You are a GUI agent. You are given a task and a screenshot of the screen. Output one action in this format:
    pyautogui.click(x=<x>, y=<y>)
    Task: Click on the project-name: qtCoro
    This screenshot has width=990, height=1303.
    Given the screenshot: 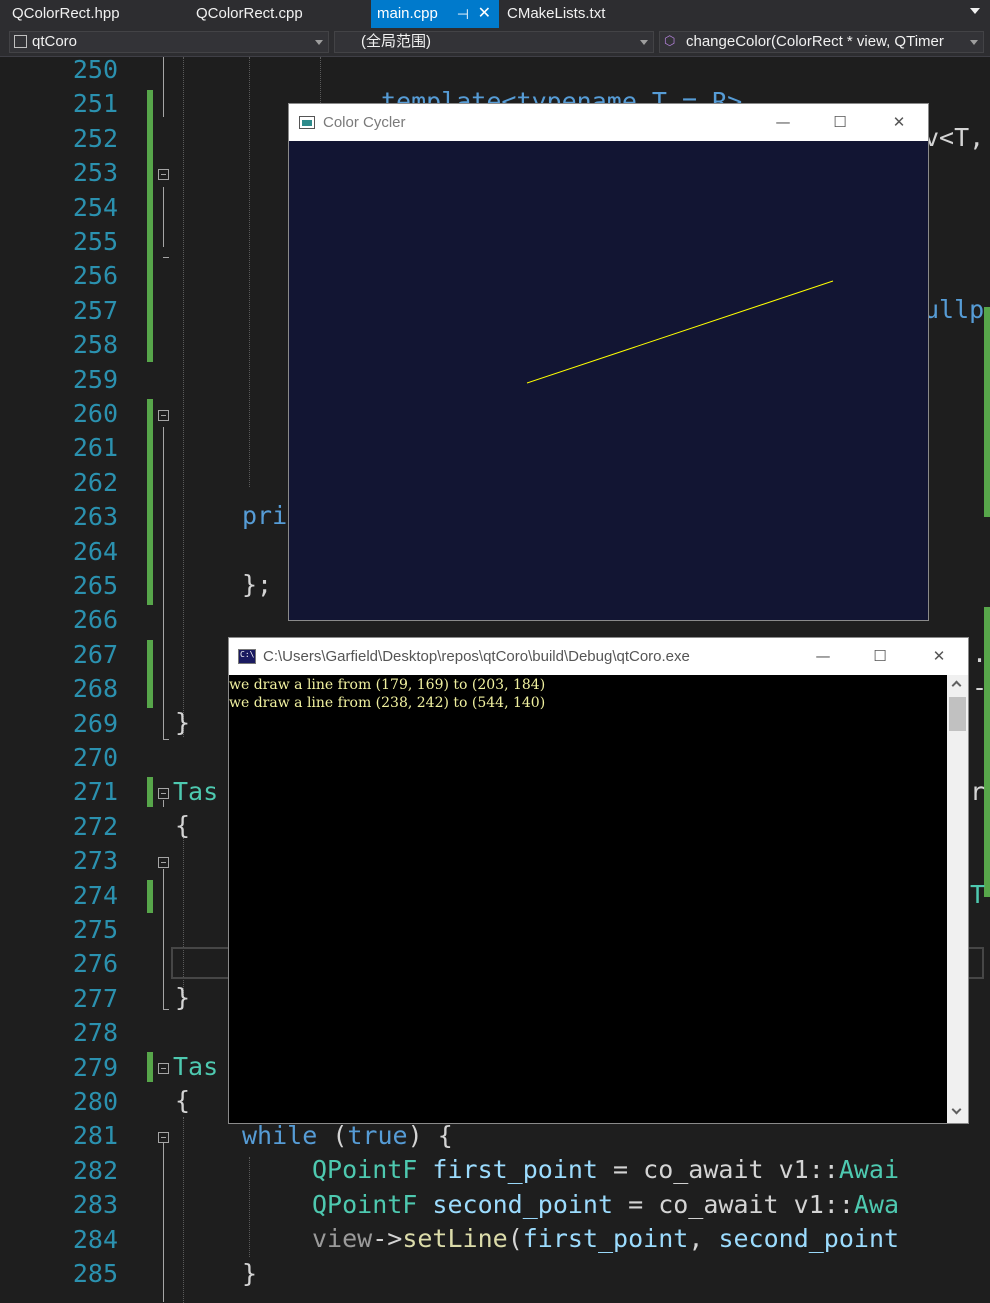 What is the action you would take?
    pyautogui.click(x=55, y=41)
    